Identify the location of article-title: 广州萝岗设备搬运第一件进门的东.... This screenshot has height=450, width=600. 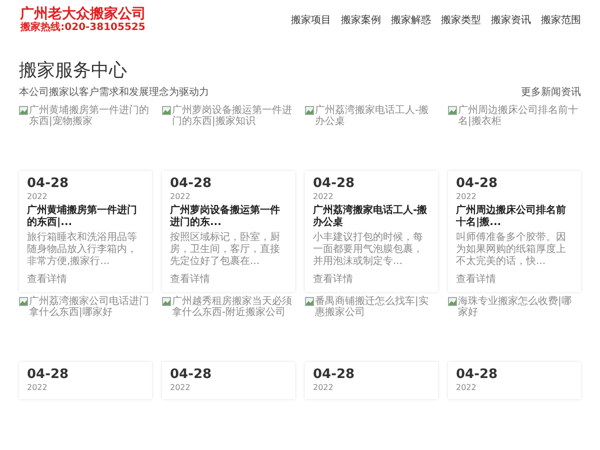
(228, 217).